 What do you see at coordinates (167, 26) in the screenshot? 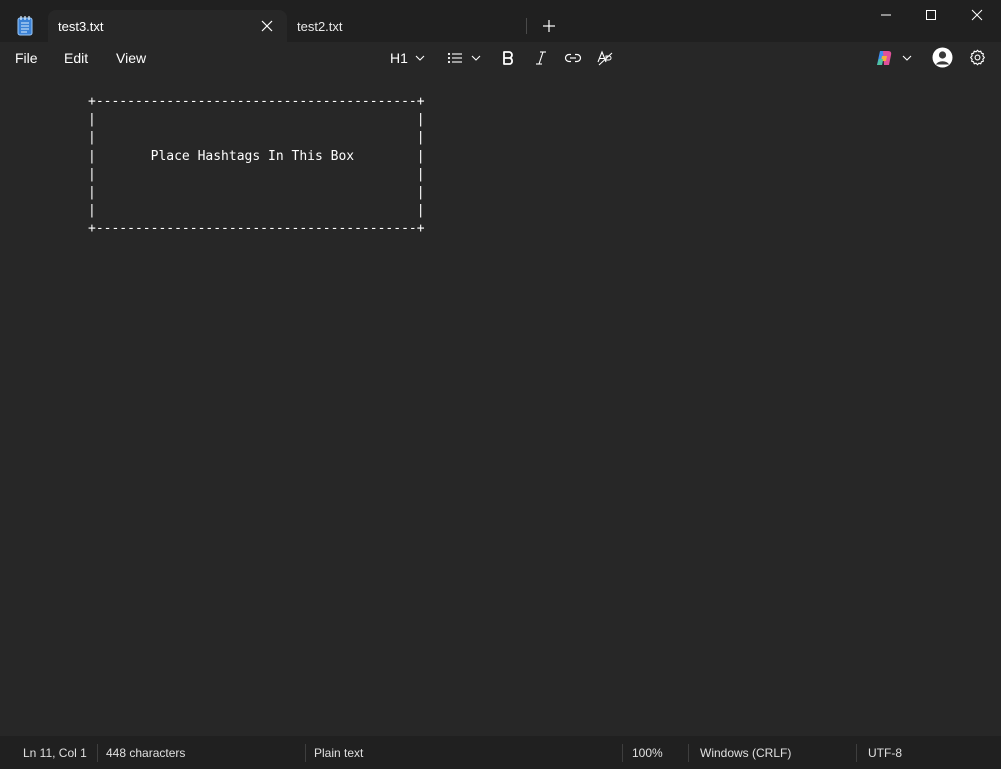
I see `tab-test3: test3.txt` at bounding box center [167, 26].